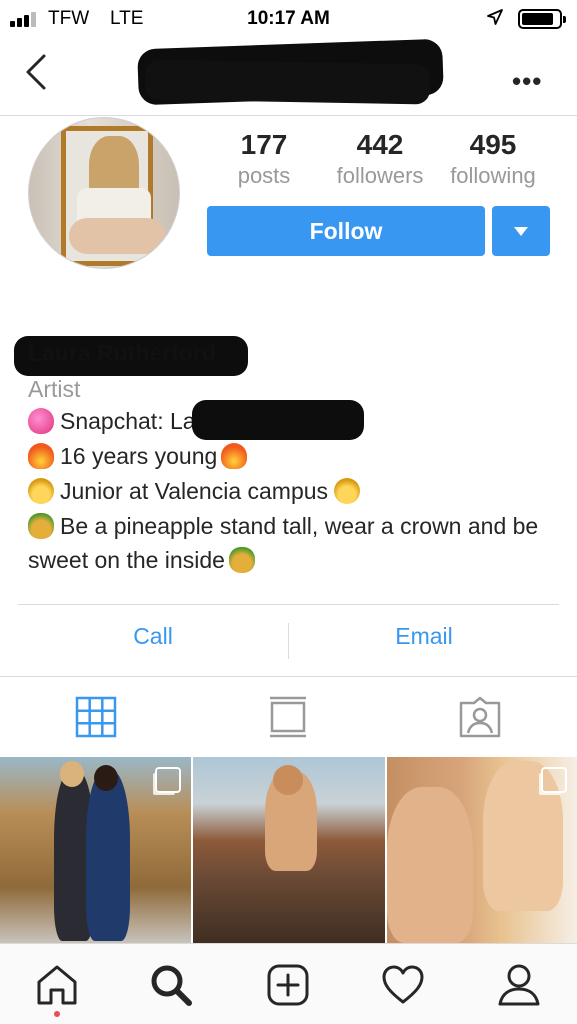 This screenshot has height=1024, width=577. I want to click on home-icon, so click(57, 985).